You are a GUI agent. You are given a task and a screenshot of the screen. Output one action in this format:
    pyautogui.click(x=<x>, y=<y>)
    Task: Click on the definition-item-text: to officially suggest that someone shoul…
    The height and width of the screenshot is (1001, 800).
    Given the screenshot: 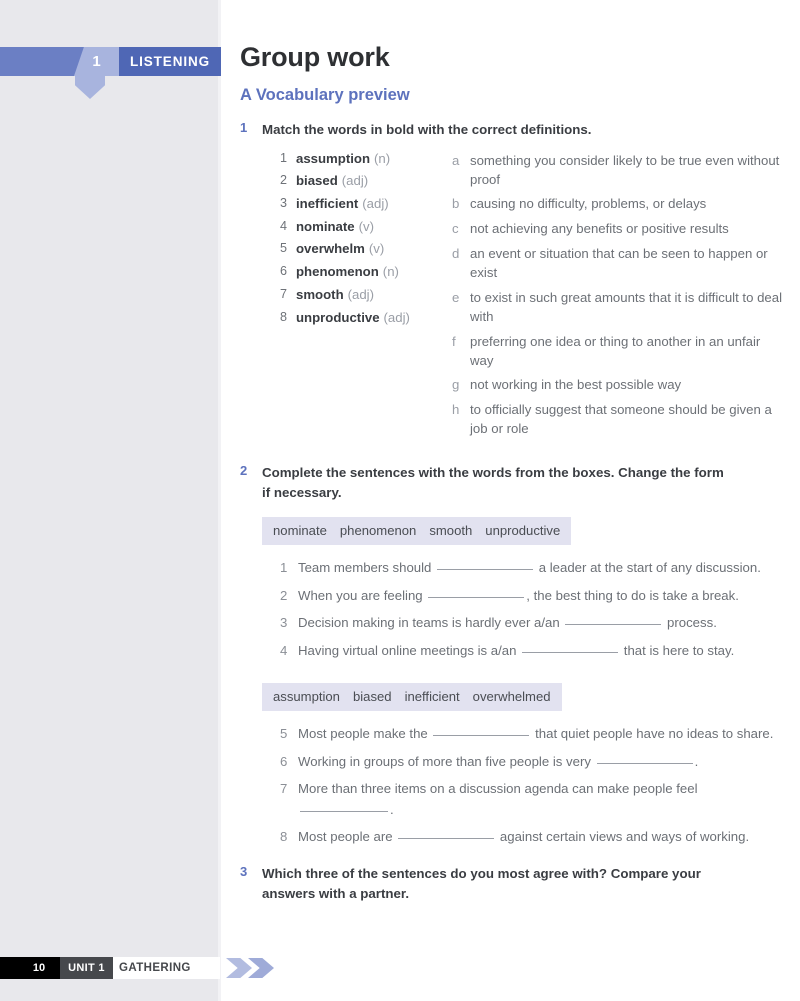 What is the action you would take?
    pyautogui.click(x=621, y=419)
    